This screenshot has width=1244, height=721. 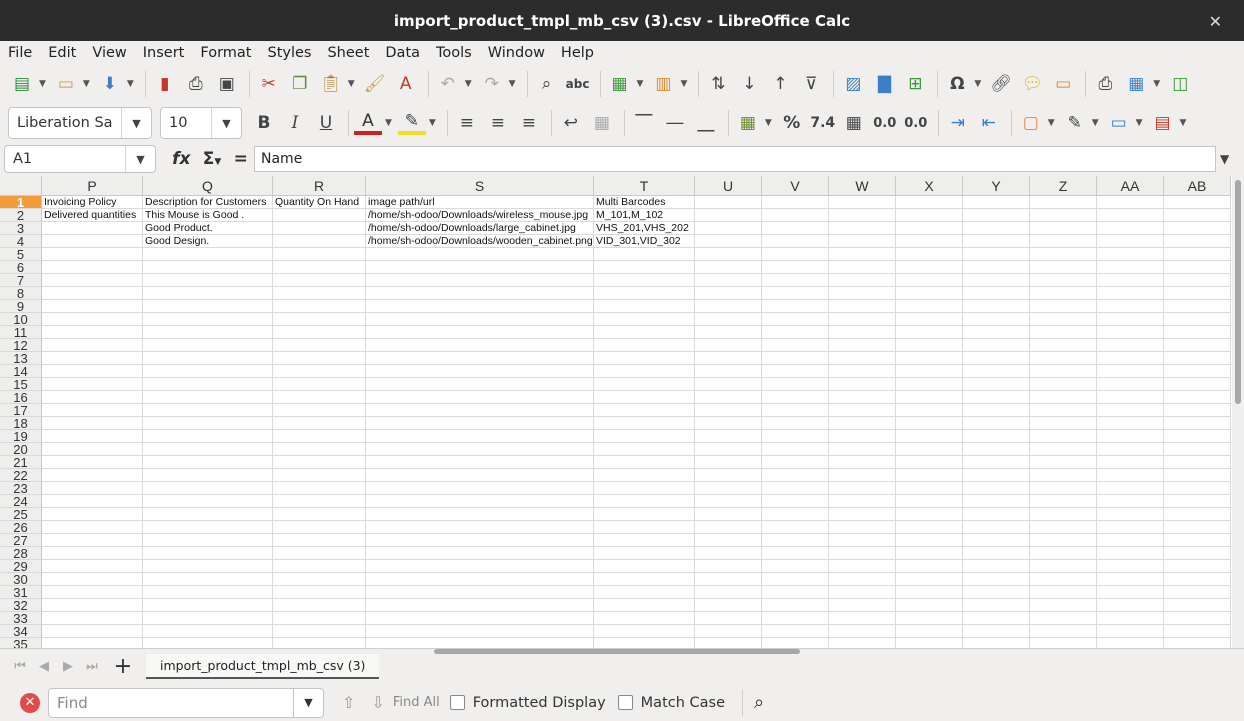 I want to click on menu-help: Help, so click(x=577, y=53).